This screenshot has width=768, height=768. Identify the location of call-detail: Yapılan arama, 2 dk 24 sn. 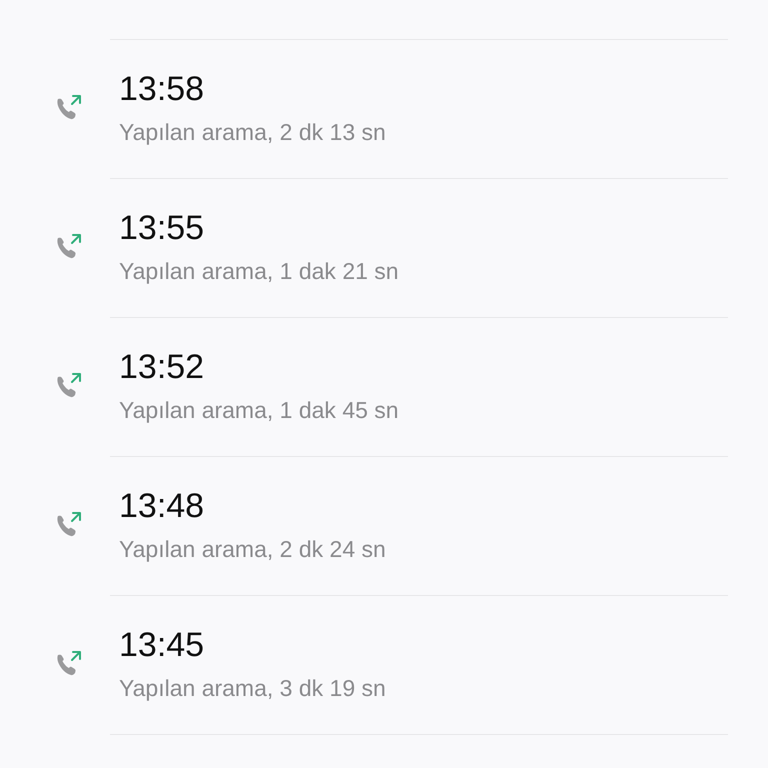
(252, 549).